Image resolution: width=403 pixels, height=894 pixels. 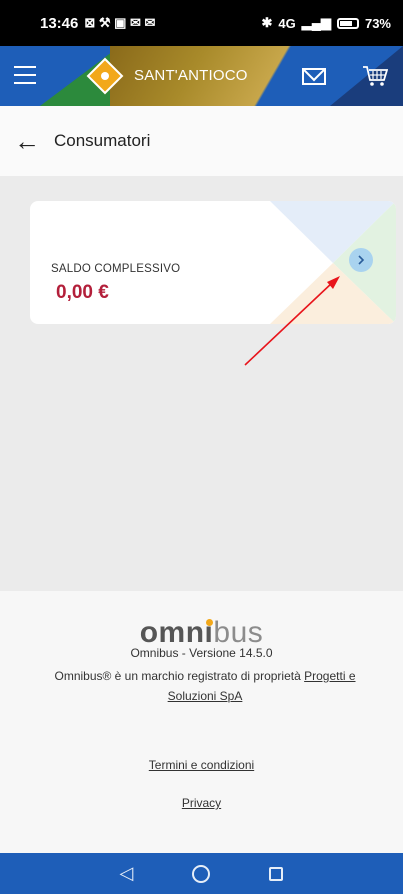 What do you see at coordinates (201, 765) in the screenshot?
I see `terms-link: Termini e condizioni` at bounding box center [201, 765].